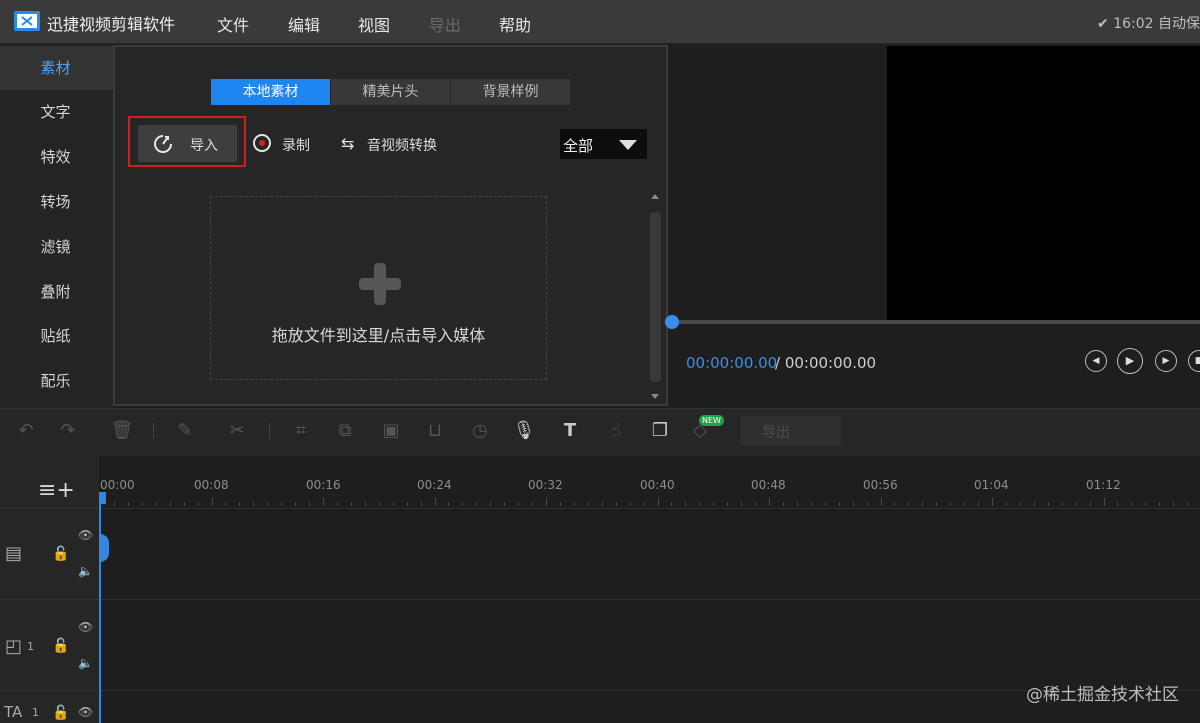  I want to click on sidebar-item-transitions: 转场, so click(56, 202).